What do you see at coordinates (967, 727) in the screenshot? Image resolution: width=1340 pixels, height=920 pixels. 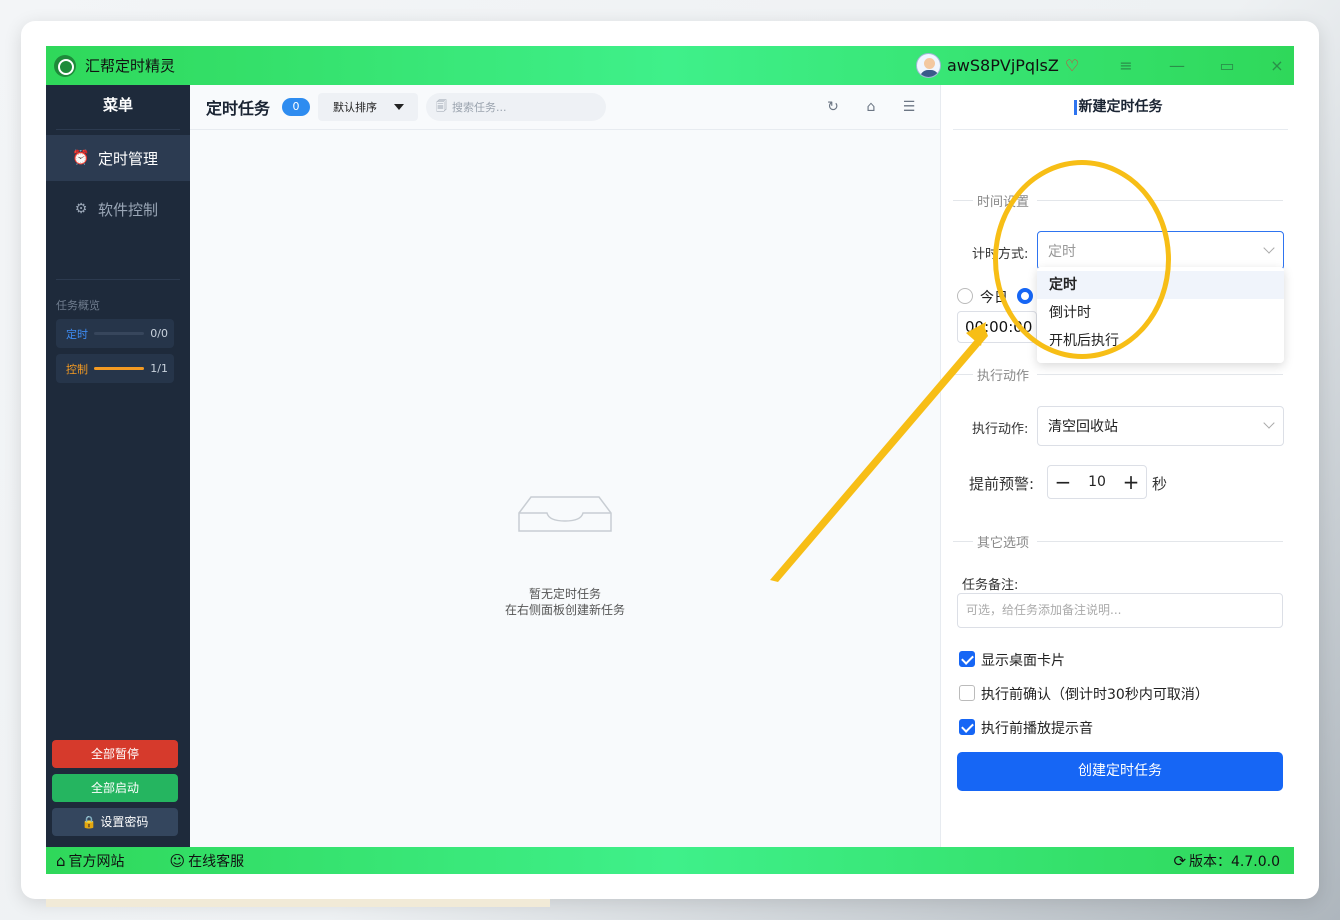 I see `checkbox-play-sound` at bounding box center [967, 727].